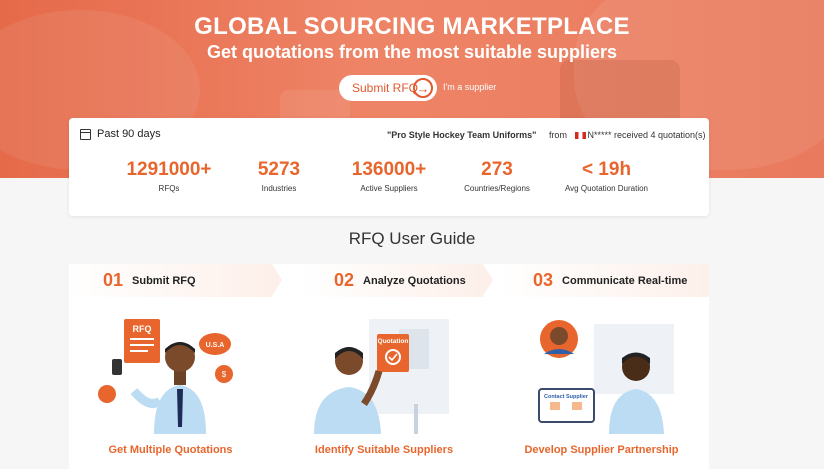 The height and width of the screenshot is (469, 824). Describe the element at coordinates (625, 280) in the screenshot. I see `step-title: Communicate Real-time` at that location.